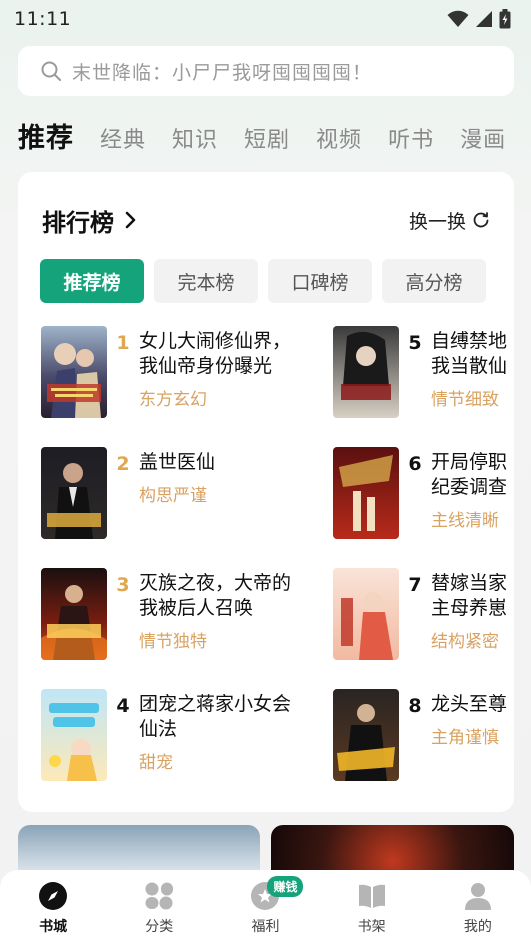 The image size is (531, 944). What do you see at coordinates (465, 521) in the screenshot?
I see `book-tag: 主线清晰` at bounding box center [465, 521].